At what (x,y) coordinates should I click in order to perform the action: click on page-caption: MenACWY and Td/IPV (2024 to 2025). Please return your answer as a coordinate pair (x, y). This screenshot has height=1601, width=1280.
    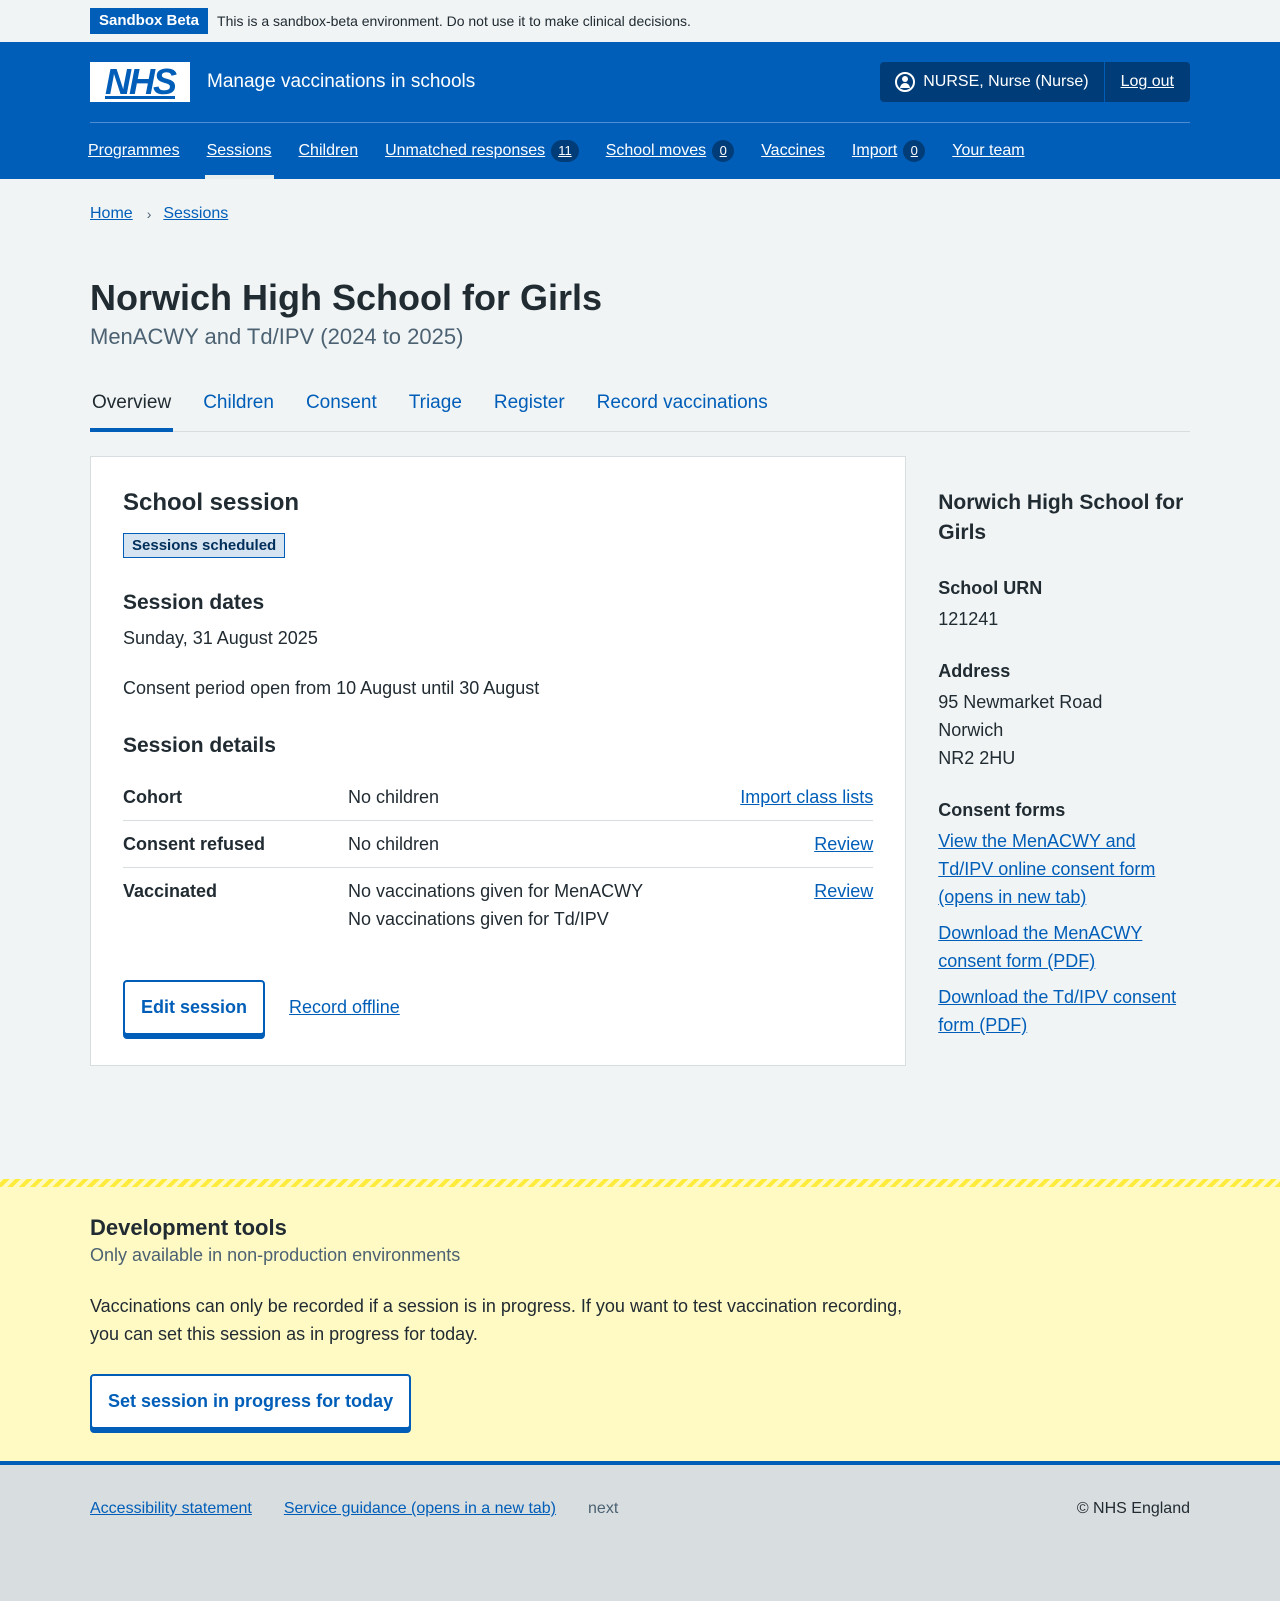
    Looking at the image, I should click on (277, 336).